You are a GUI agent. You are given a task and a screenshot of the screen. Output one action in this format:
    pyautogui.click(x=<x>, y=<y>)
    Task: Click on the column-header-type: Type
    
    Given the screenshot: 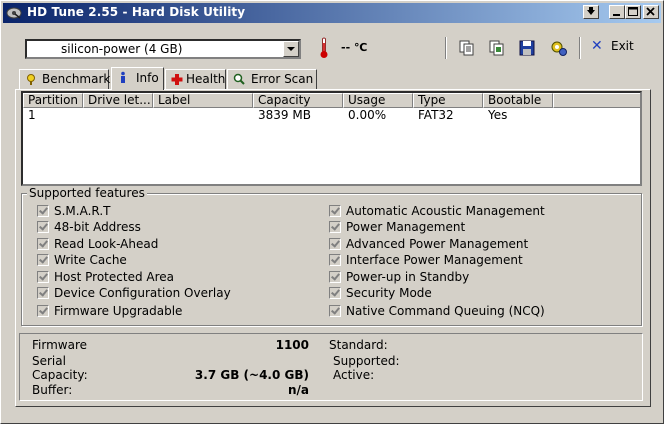 What is the action you would take?
    pyautogui.click(x=448, y=100)
    